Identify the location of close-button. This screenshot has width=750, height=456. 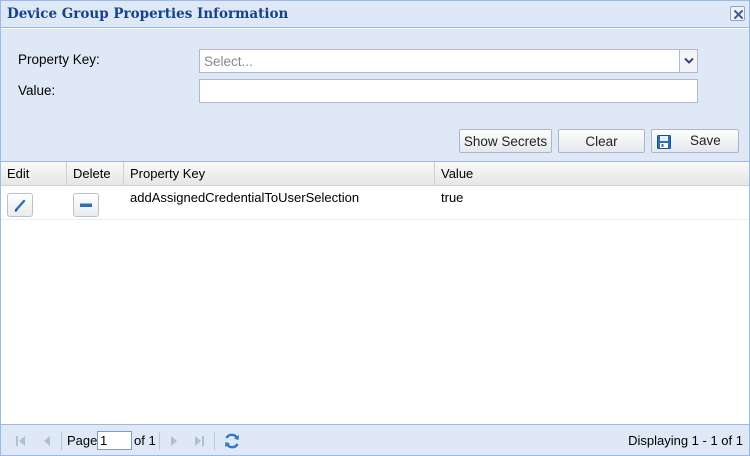
(737, 13).